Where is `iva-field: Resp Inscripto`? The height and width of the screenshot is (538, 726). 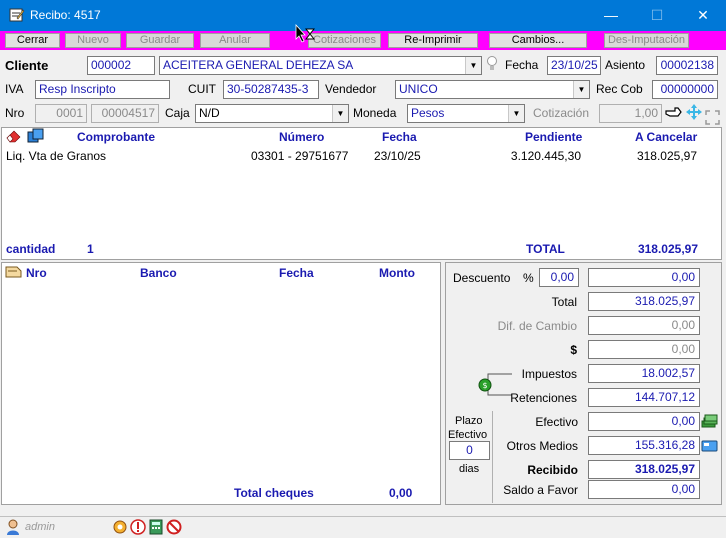
iva-field: Resp Inscripto is located at coordinates (102, 89).